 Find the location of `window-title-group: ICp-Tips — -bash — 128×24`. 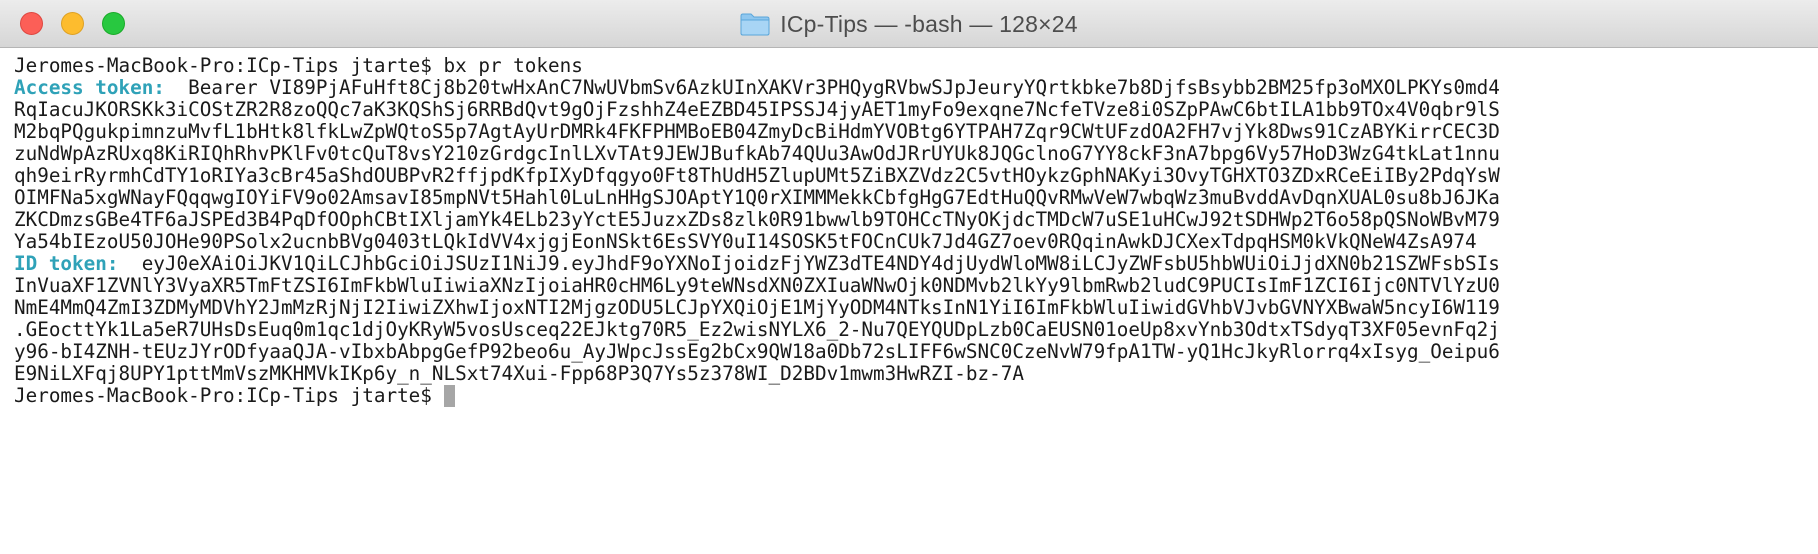

window-title-group: ICp-Tips — -bash — 128×24 is located at coordinates (909, 24).